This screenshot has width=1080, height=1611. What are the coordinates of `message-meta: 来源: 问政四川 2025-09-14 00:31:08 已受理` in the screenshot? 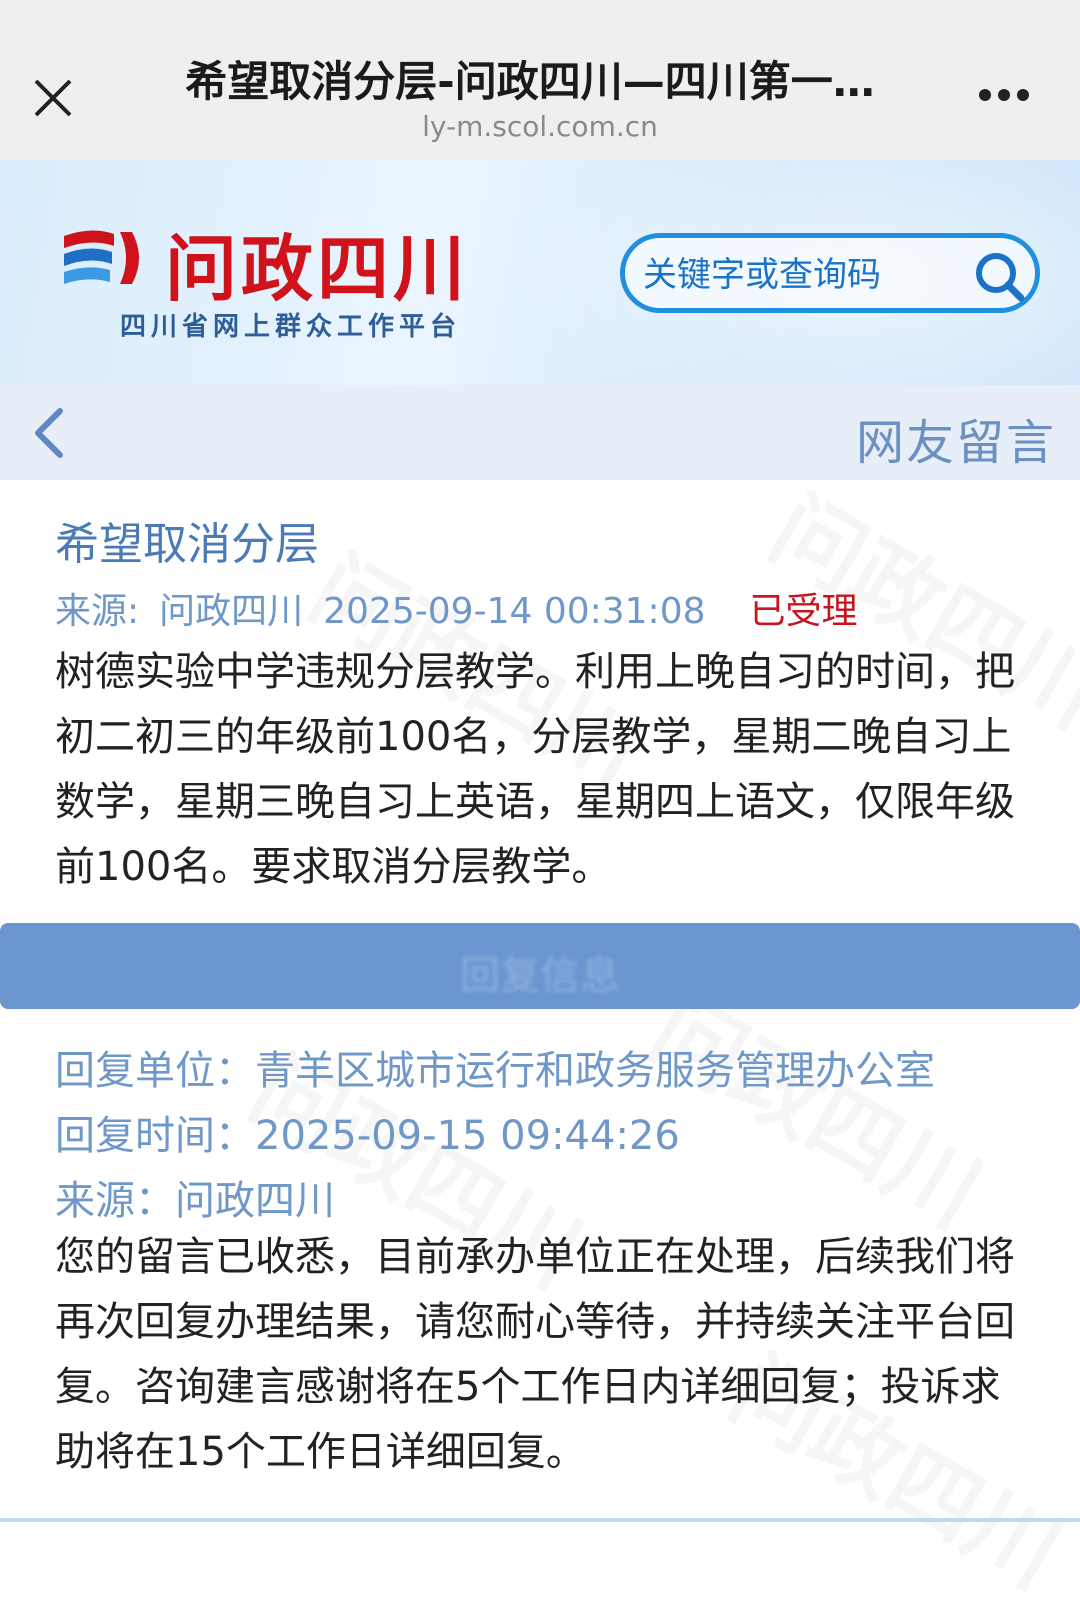 It's located at (466, 608).